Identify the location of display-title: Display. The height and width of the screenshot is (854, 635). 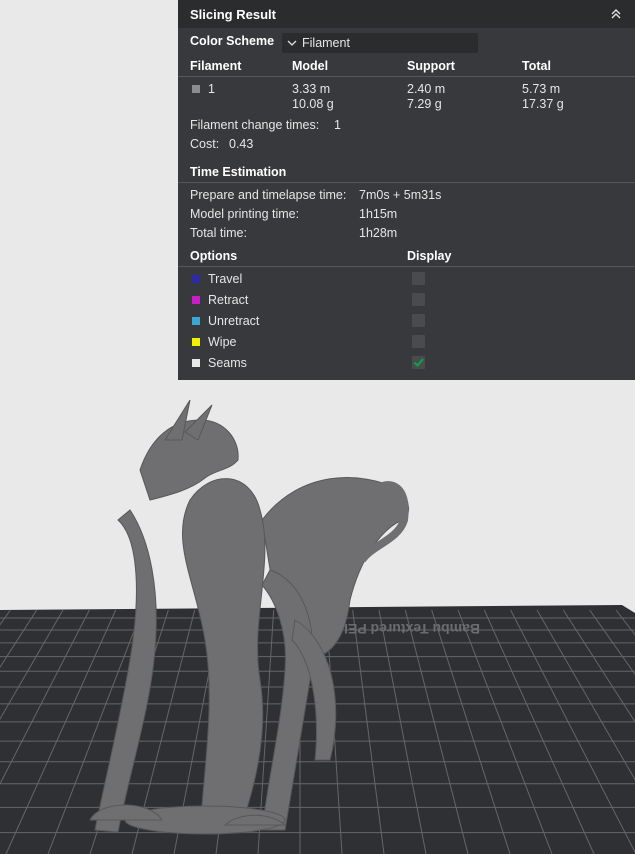
(429, 256).